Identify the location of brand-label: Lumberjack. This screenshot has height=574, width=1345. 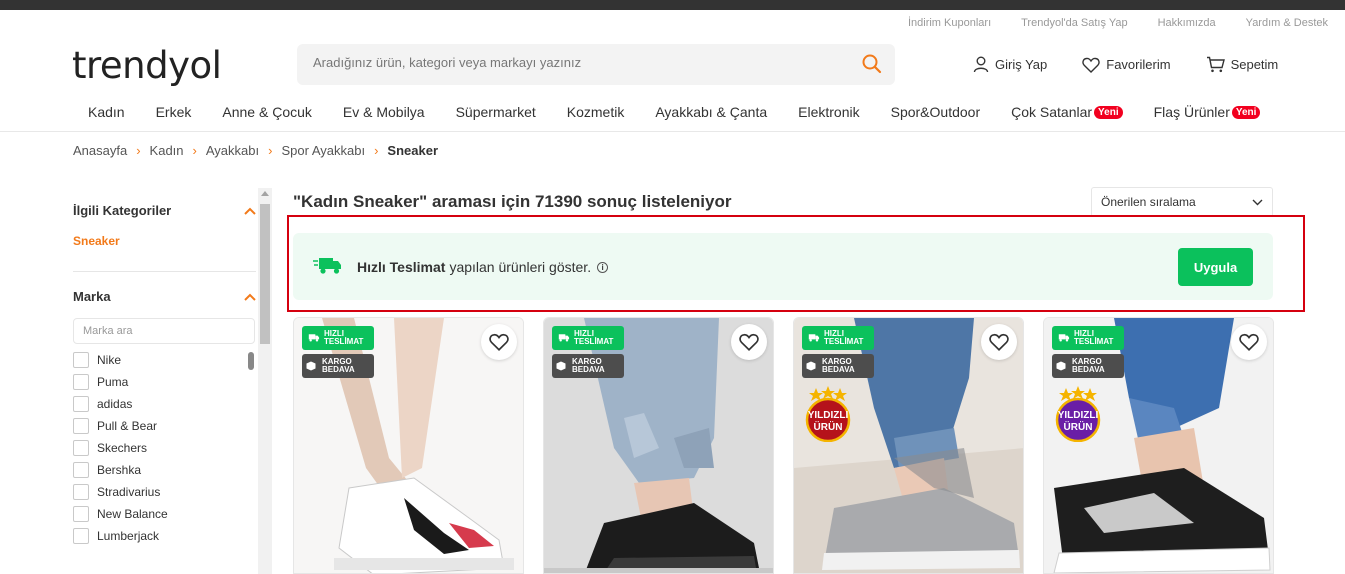
(128, 536).